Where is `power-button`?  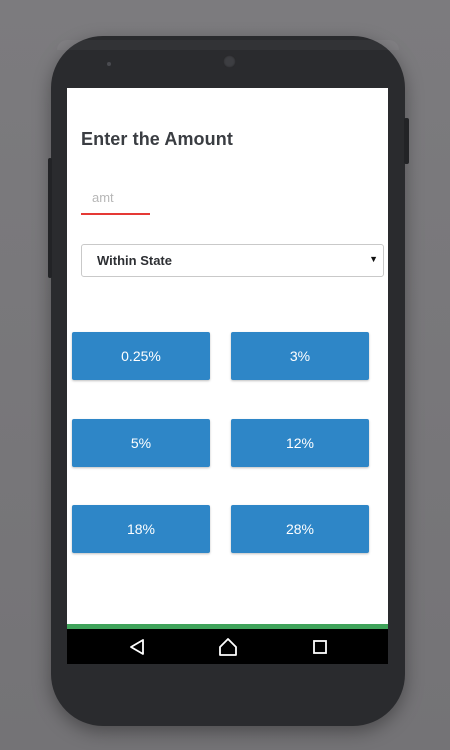 power-button is located at coordinates (406, 141).